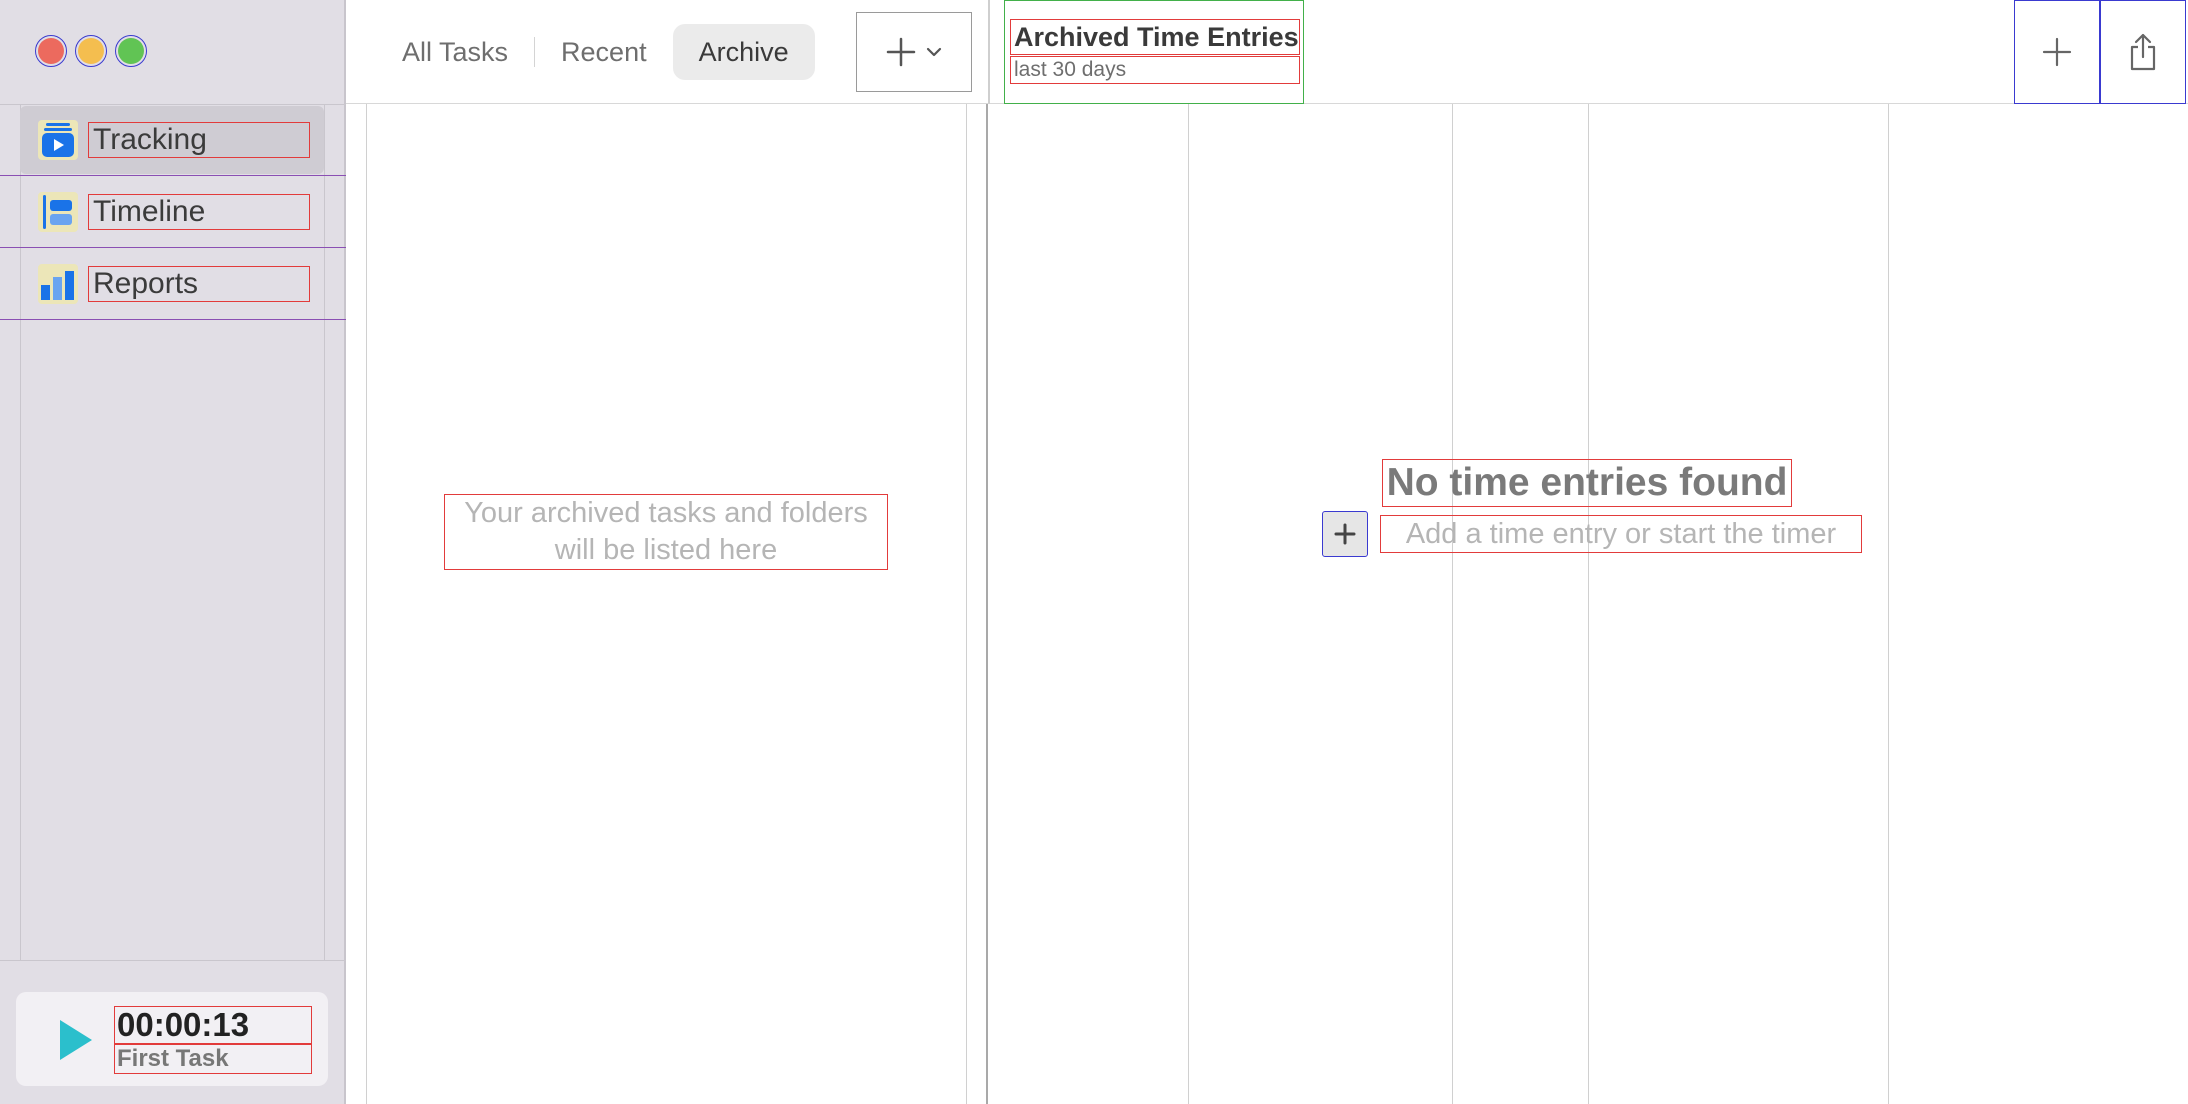 This screenshot has width=2188, height=1104. I want to click on entries-header: Archived Time Entries last 30 days, so click(1154, 52).